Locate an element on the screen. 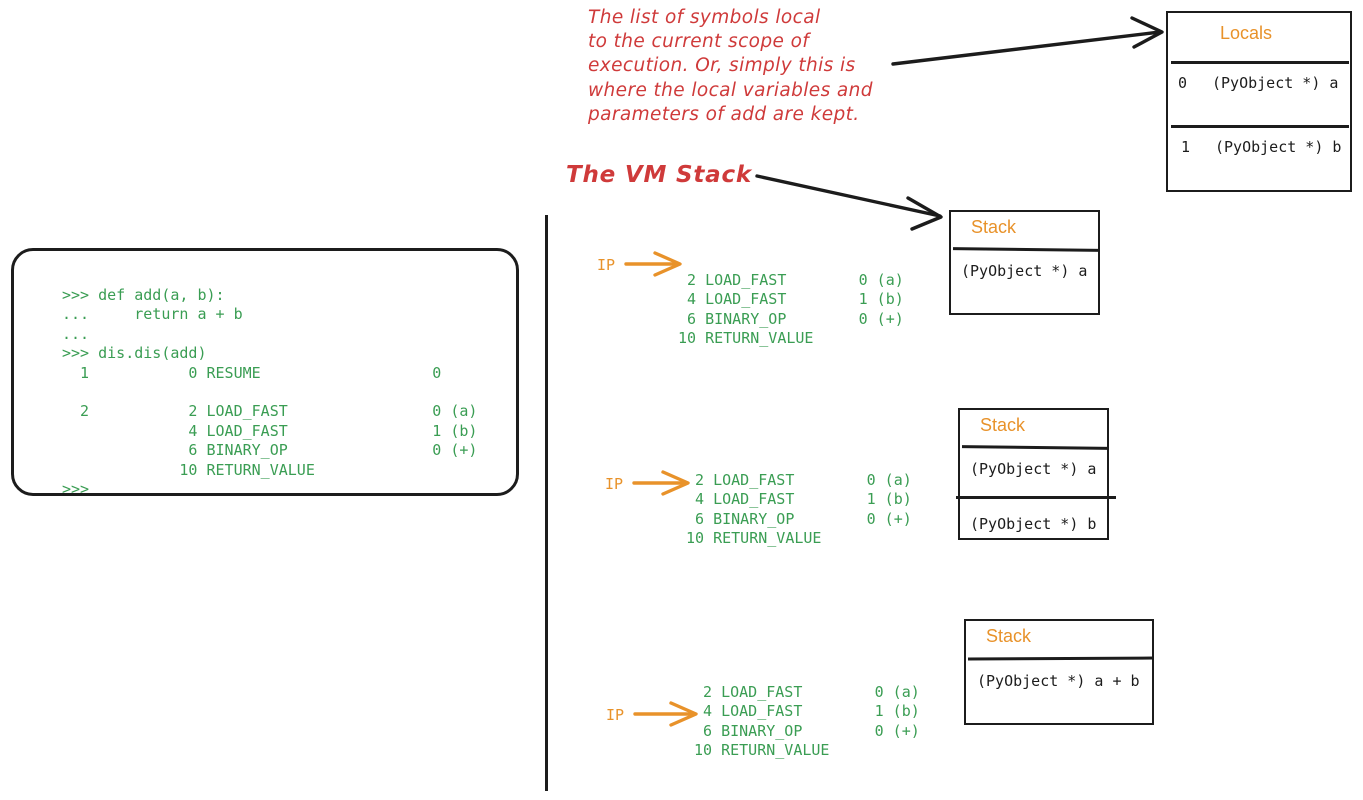 The width and height of the screenshot is (1363, 800). ip-label-frame-3: IP is located at coordinates (615, 715).